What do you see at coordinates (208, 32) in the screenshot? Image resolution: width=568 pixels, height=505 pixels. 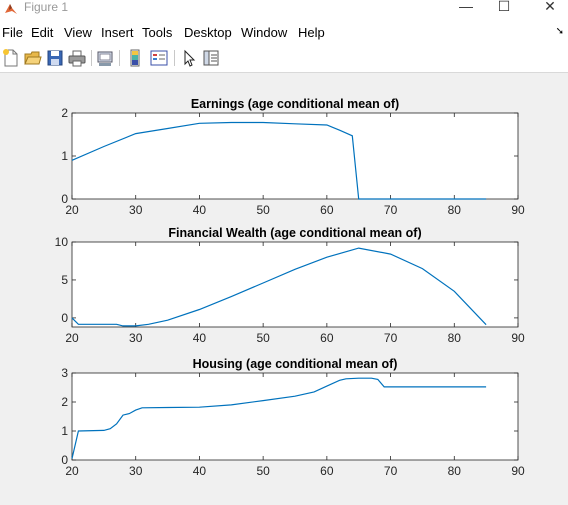 I see `menu-desktop: Desktop` at bounding box center [208, 32].